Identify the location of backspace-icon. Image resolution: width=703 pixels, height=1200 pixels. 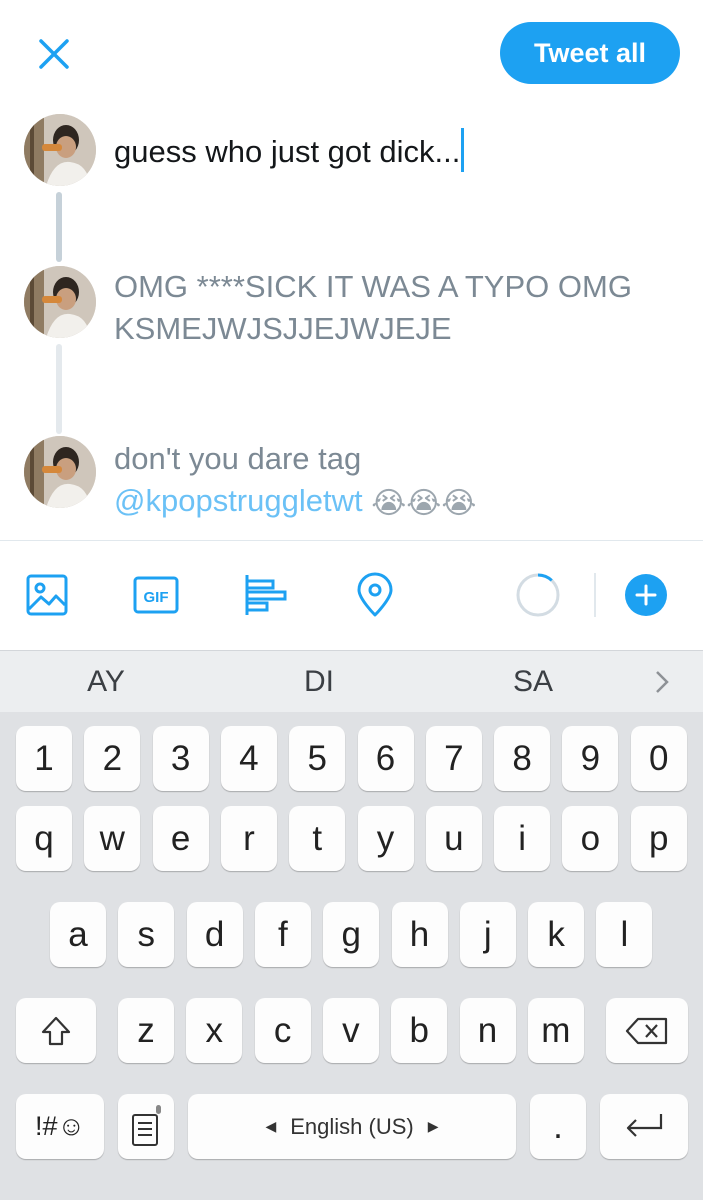
(646, 1030).